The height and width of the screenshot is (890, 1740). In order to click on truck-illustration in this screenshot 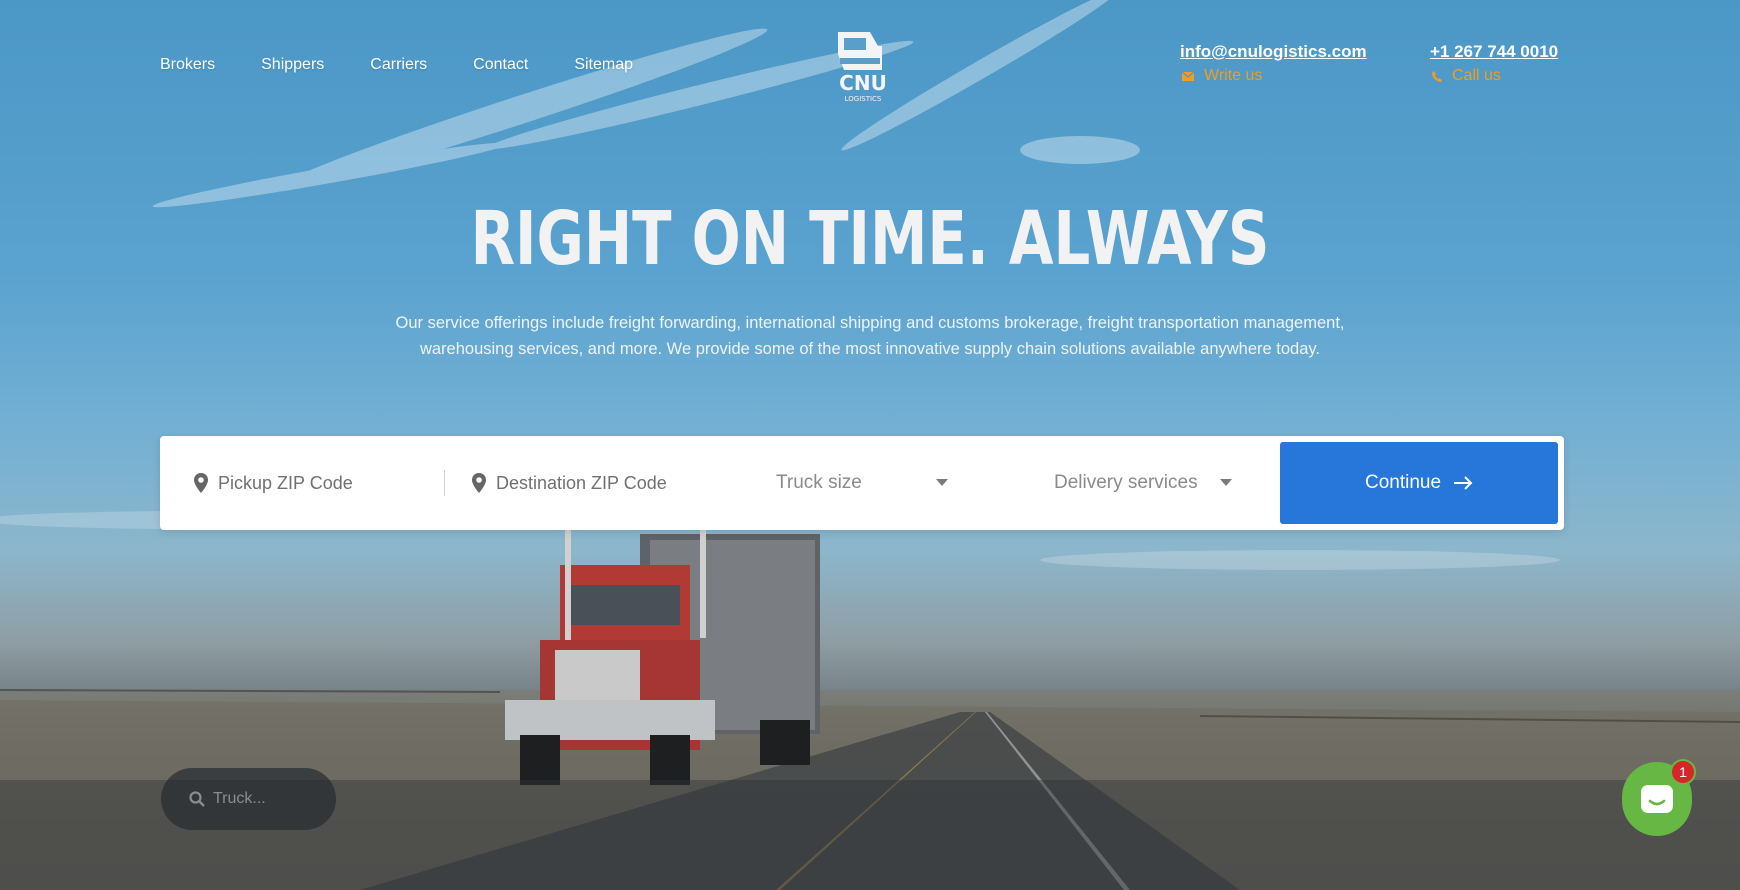, I will do `click(662, 656)`.